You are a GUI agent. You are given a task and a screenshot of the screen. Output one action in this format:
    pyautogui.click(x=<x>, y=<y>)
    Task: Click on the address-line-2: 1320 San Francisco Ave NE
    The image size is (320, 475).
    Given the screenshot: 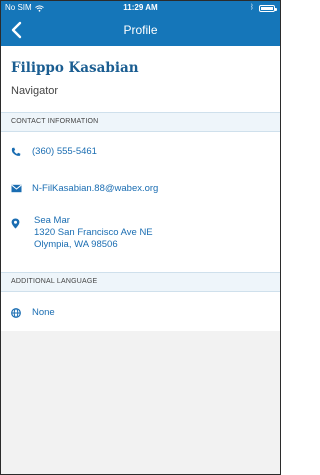 What is the action you would take?
    pyautogui.click(x=93, y=233)
    